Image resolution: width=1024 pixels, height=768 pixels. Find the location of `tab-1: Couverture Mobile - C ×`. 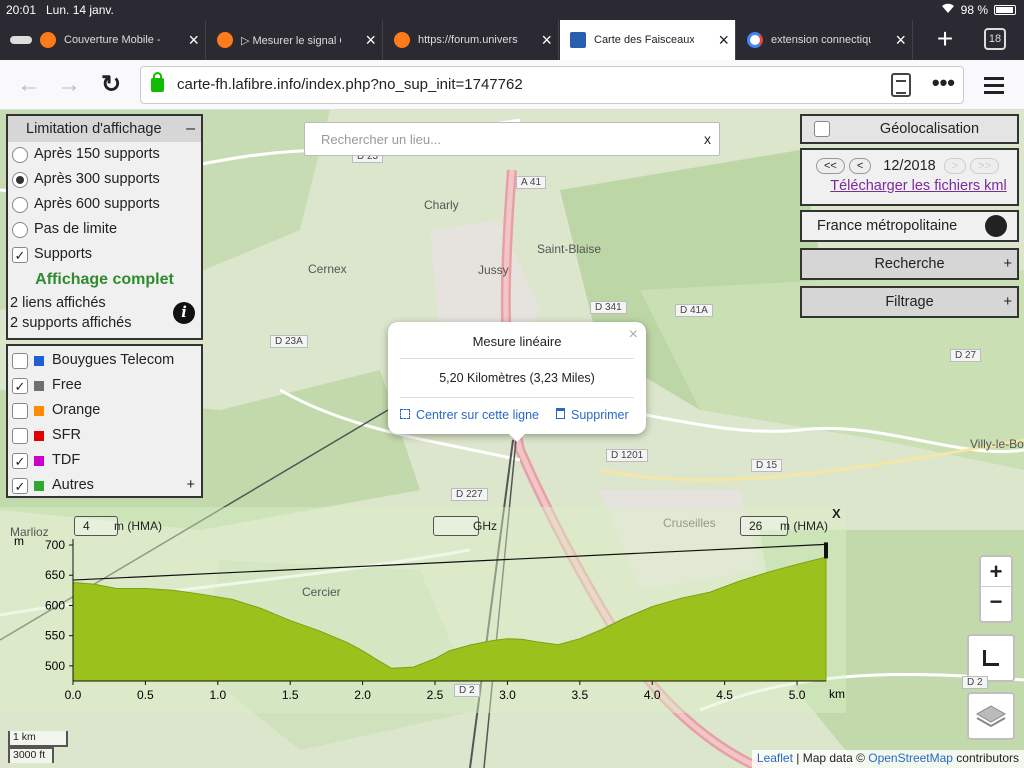

tab-1: Couverture Mobile - C × is located at coordinates (103, 40).